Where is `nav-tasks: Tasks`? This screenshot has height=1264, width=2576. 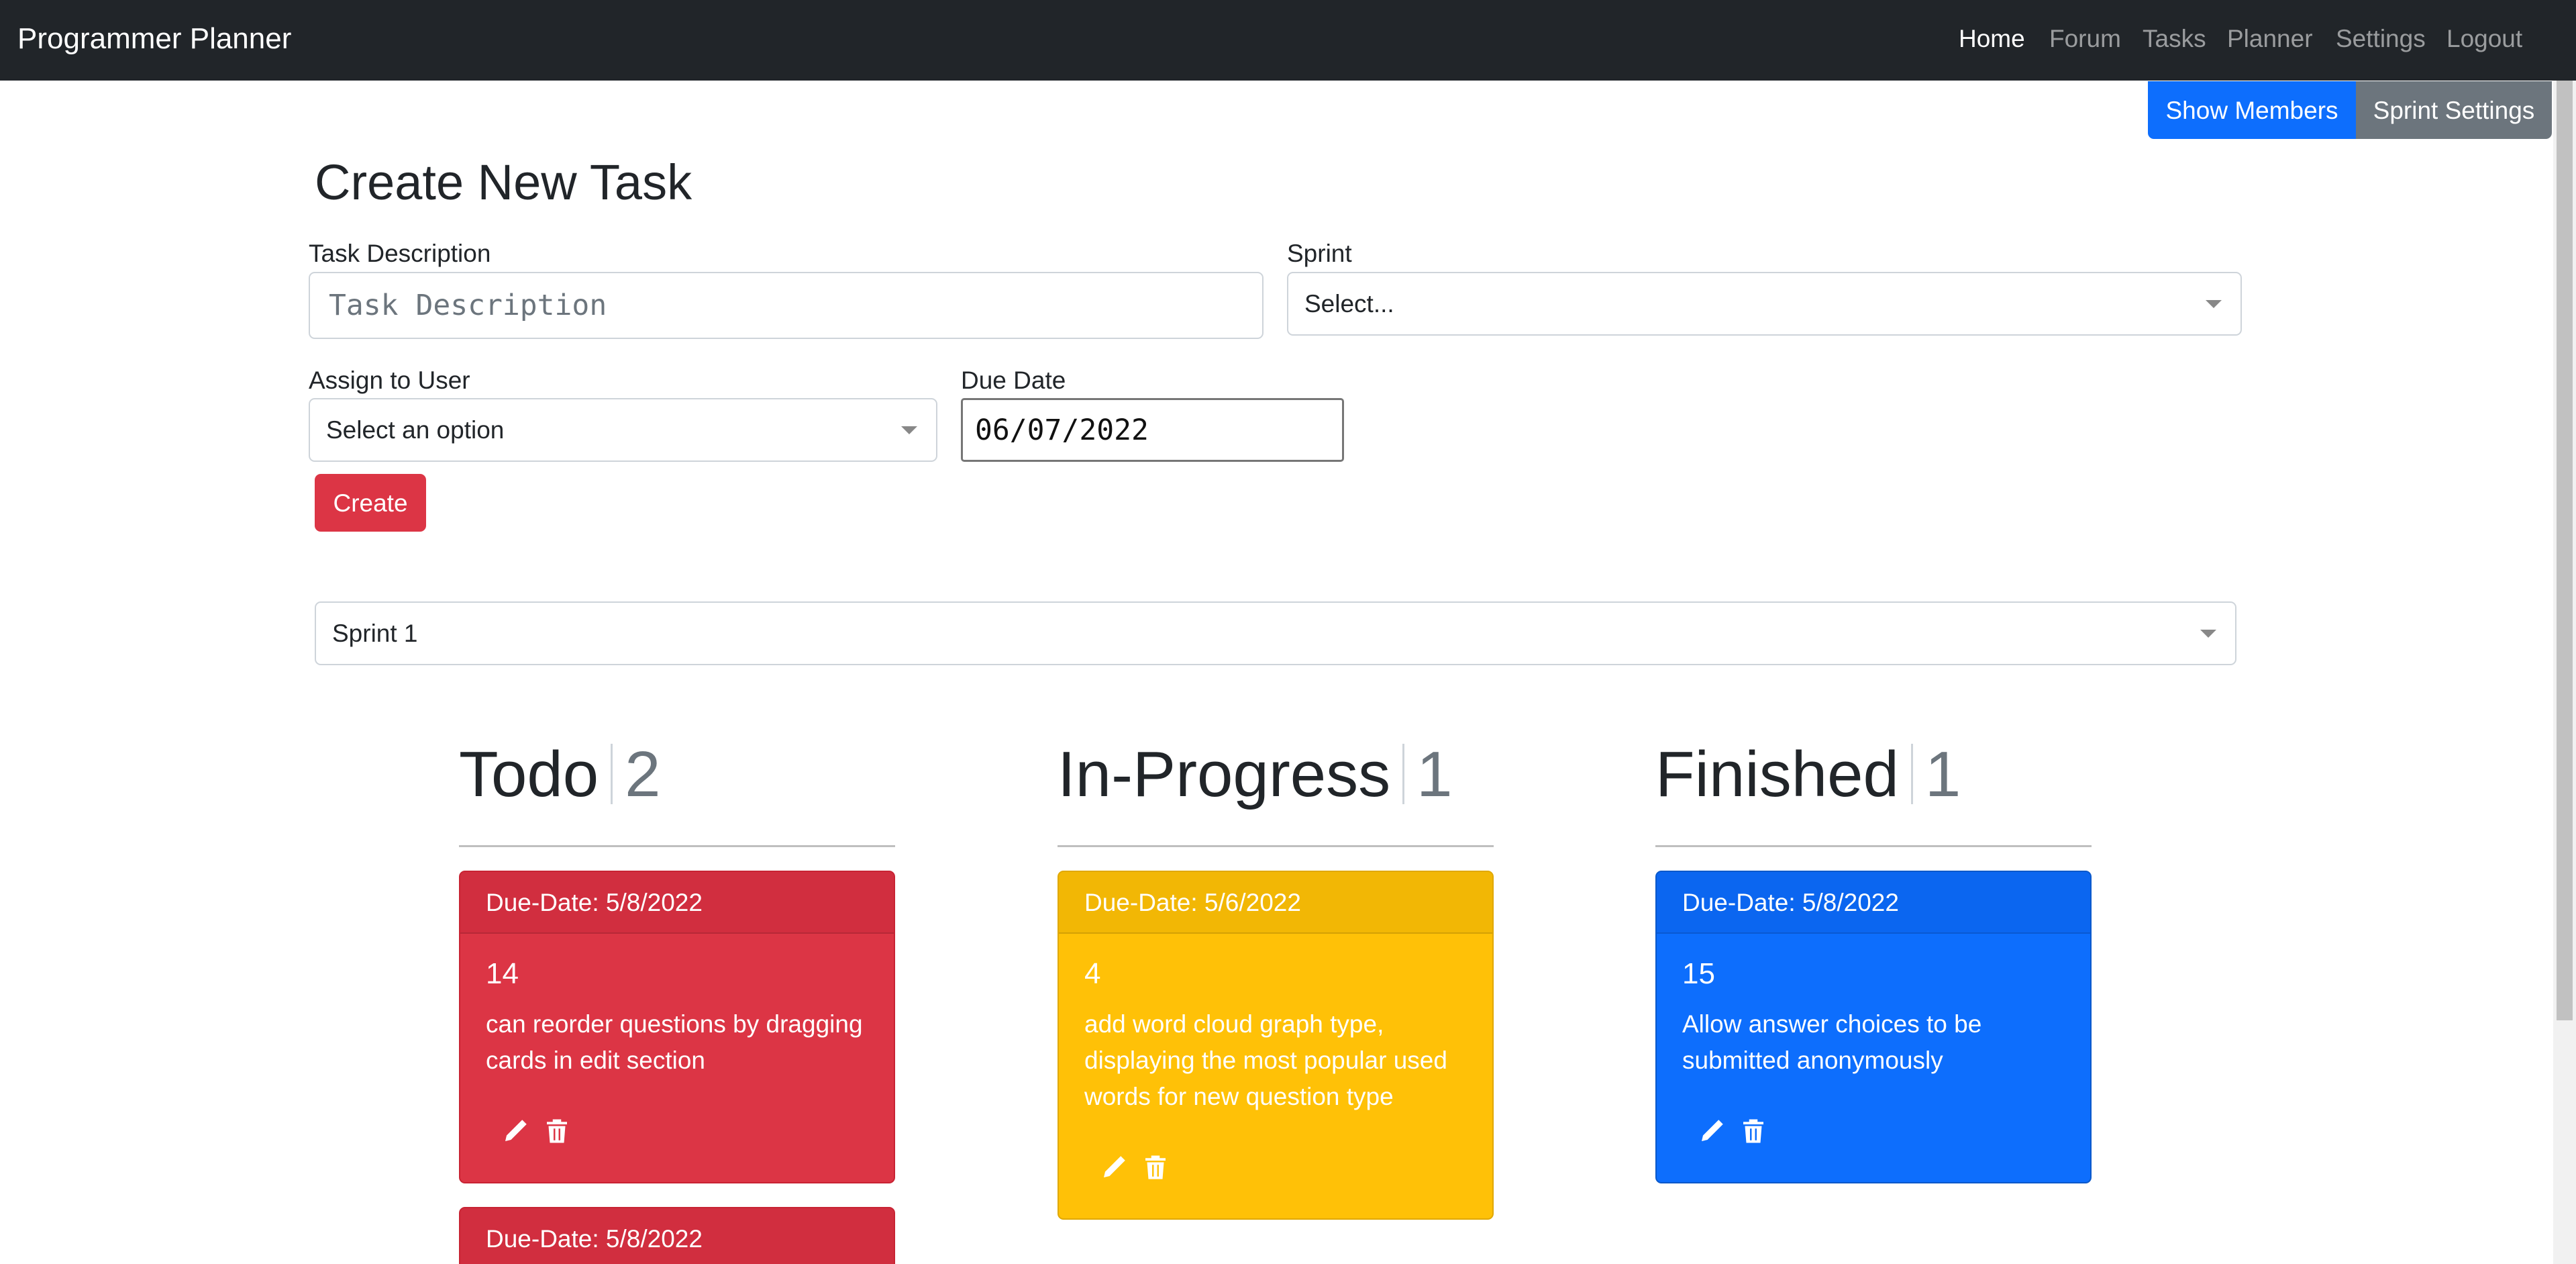
nav-tasks: Tasks is located at coordinates (2174, 39).